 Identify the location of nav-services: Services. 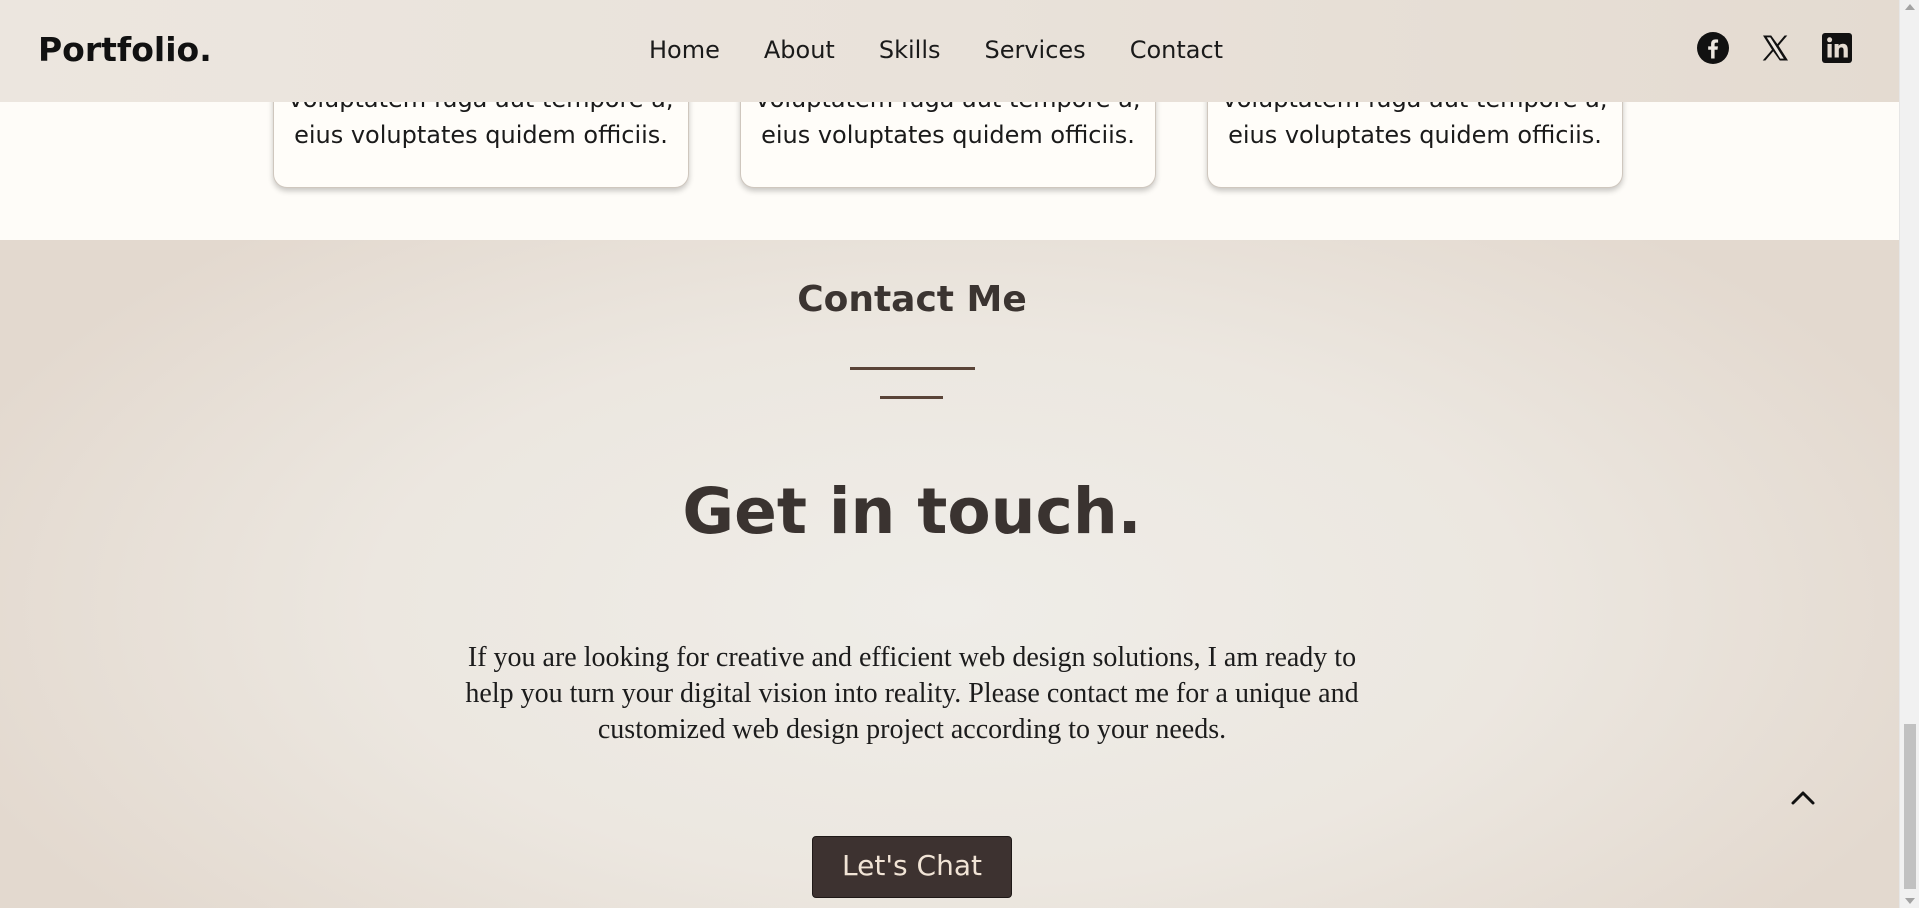
(1034, 50).